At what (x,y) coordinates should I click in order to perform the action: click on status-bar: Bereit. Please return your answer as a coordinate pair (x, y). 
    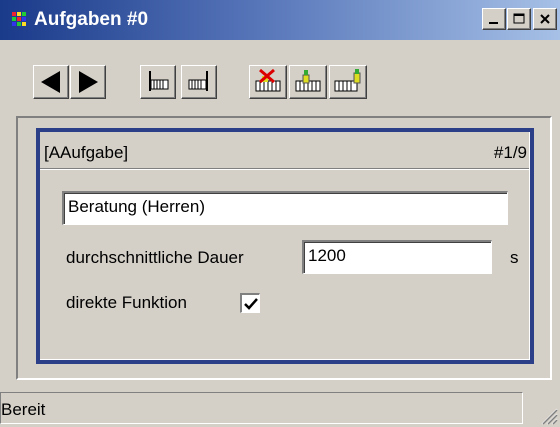
    Looking at the image, I should click on (280, 407).